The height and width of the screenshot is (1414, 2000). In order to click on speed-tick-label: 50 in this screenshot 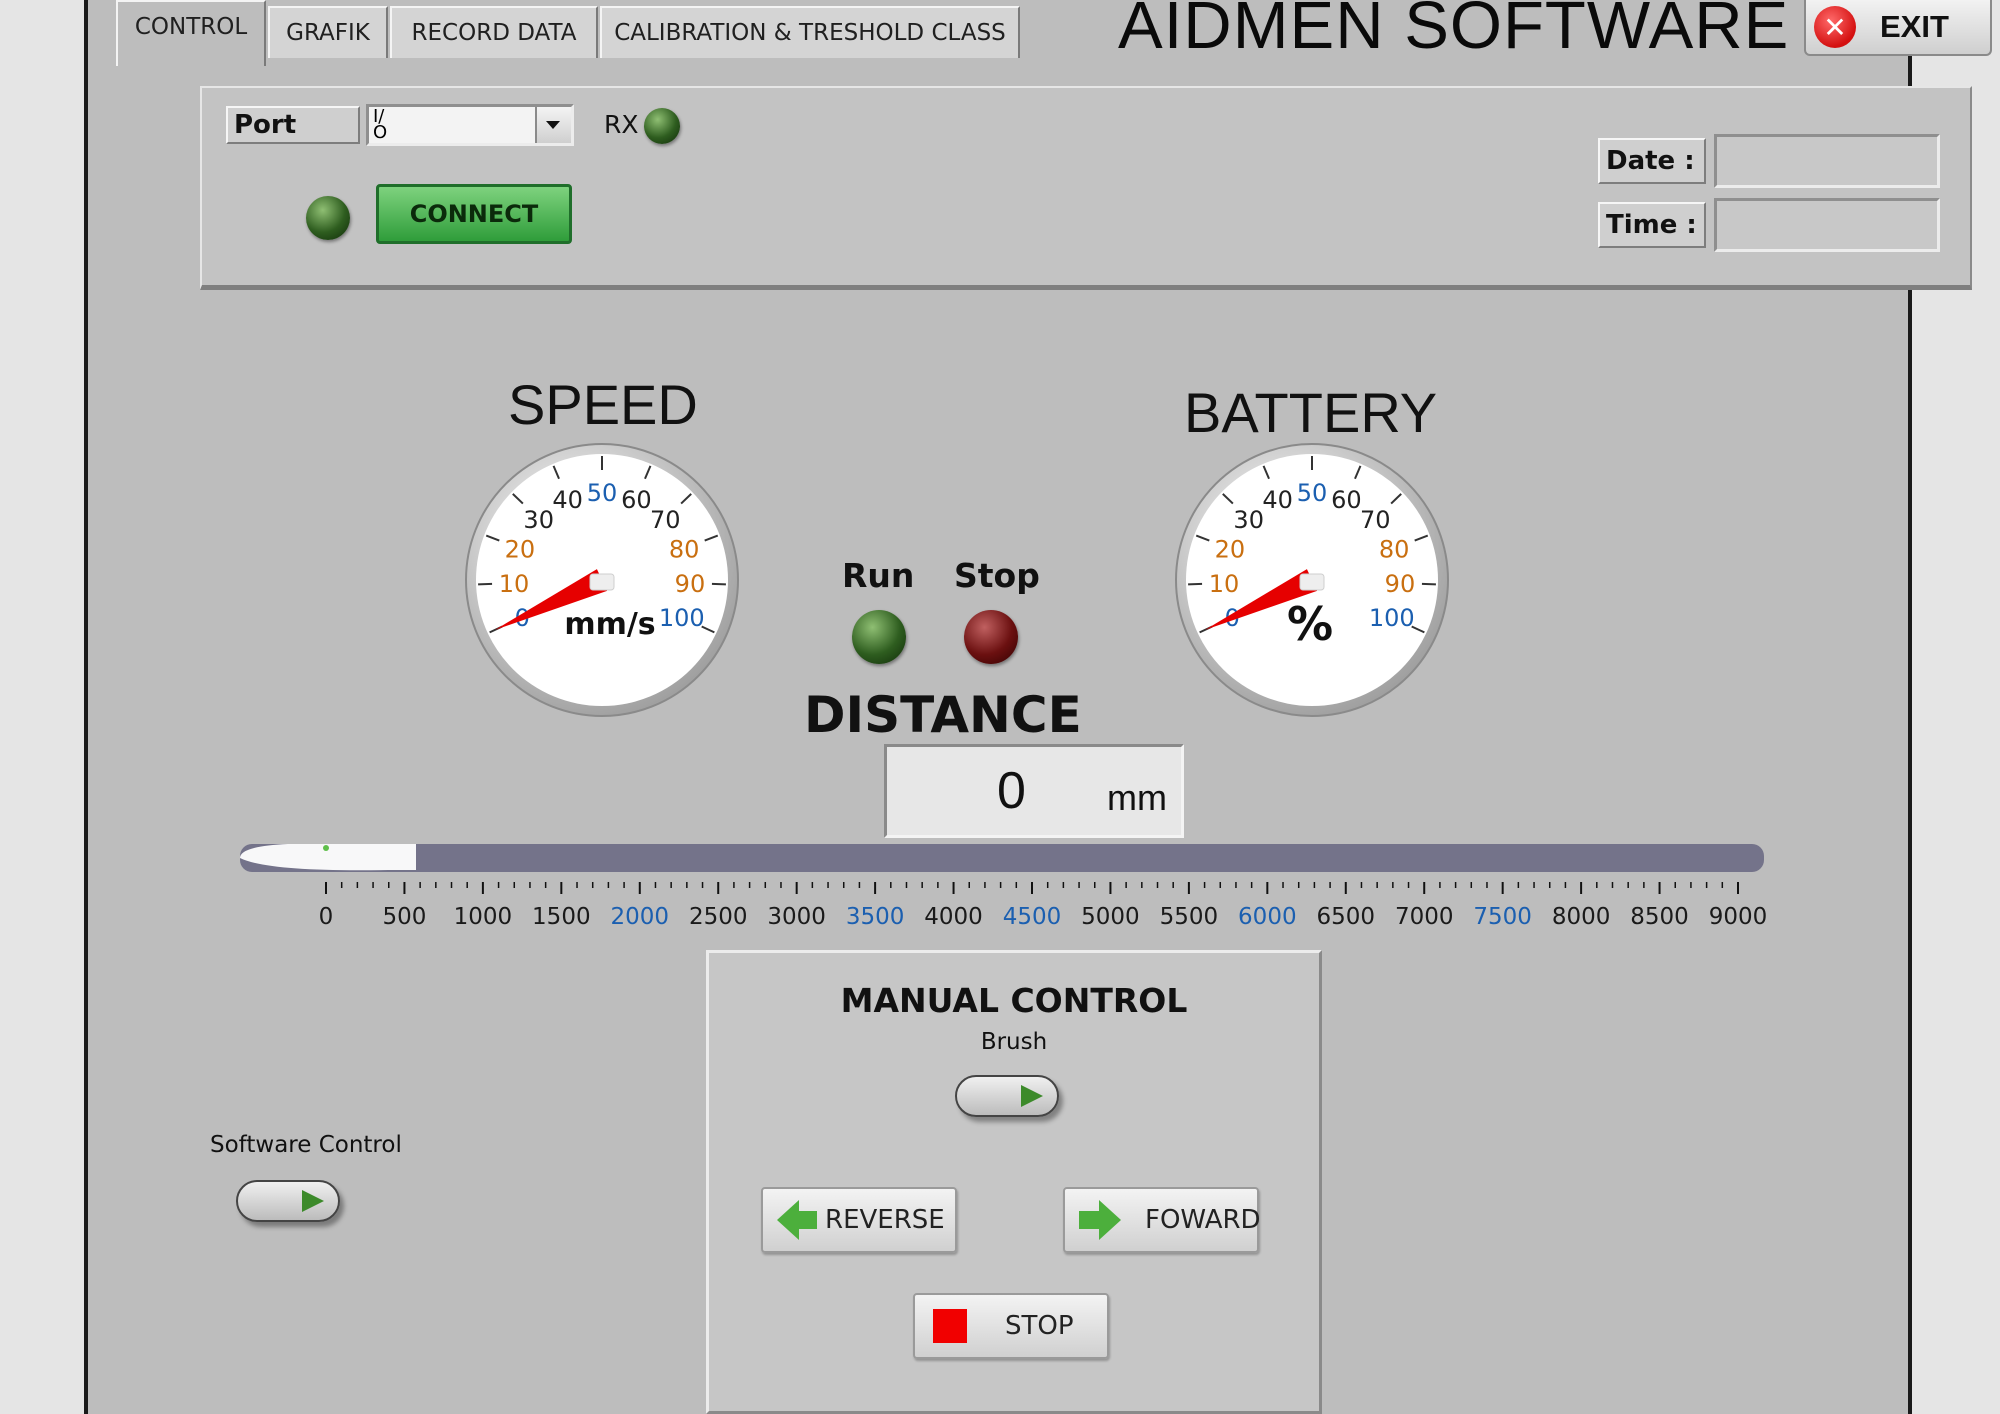, I will do `click(602, 493)`.